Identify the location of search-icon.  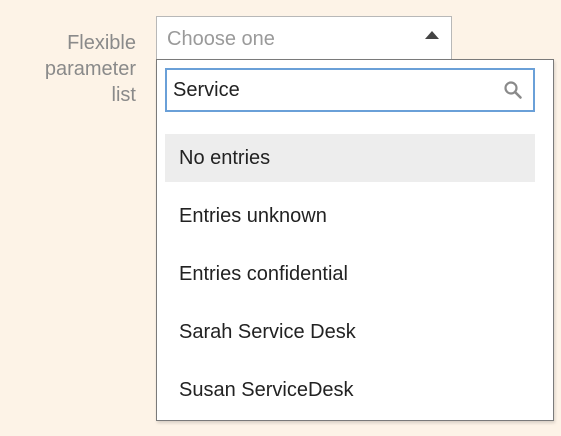
(513, 90).